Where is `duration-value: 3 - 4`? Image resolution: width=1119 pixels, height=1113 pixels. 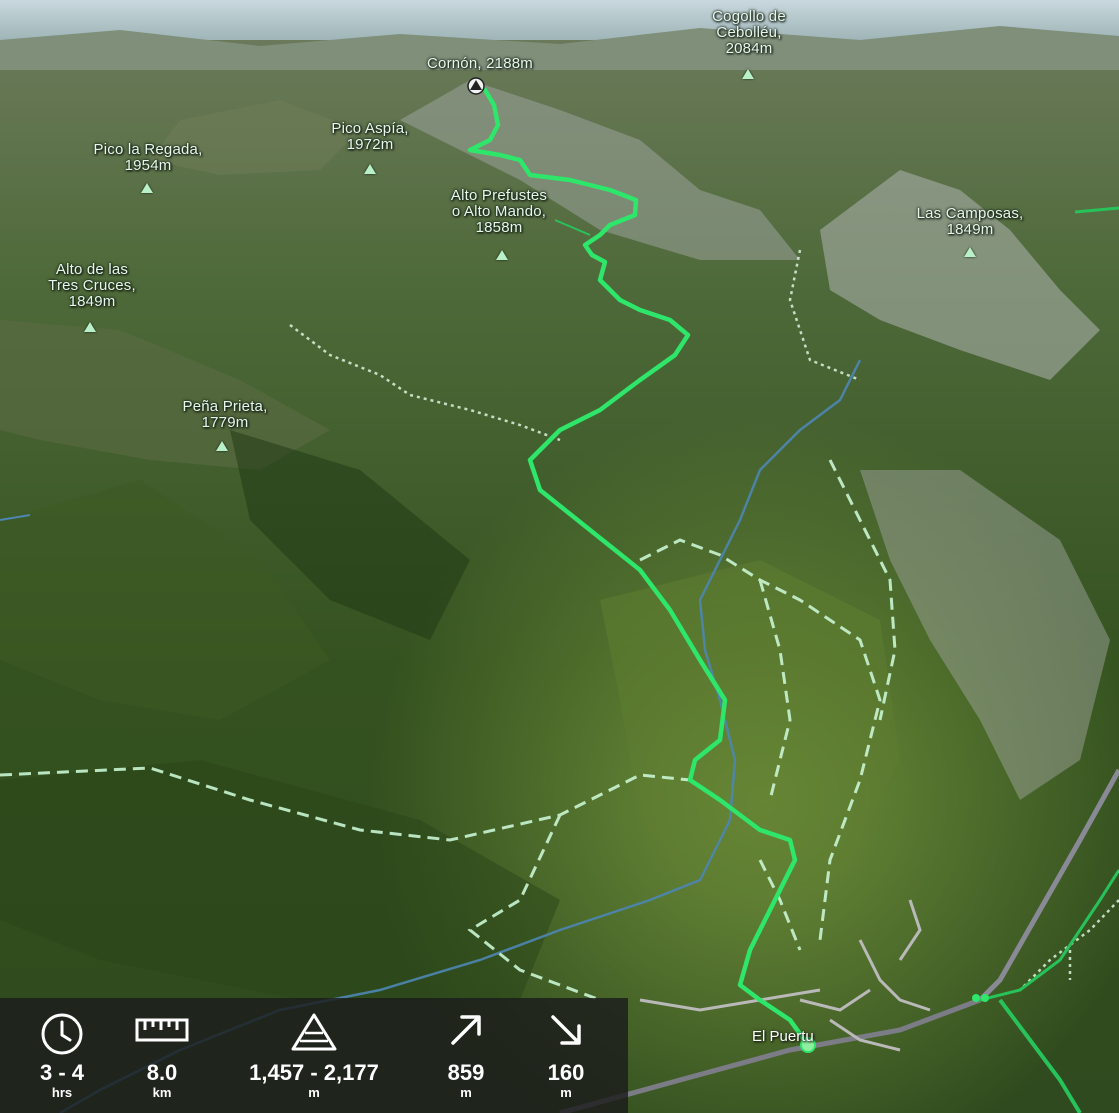 duration-value: 3 - 4 is located at coordinates (62, 1072).